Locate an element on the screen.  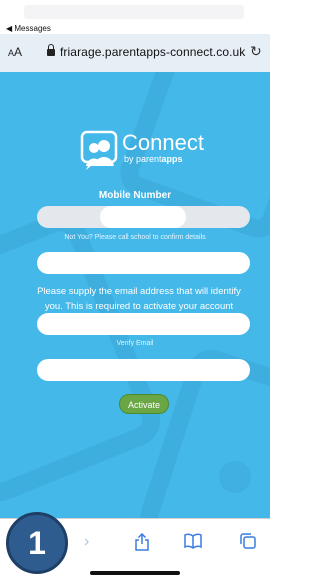
text-size-button: AA is located at coordinates (15, 52).